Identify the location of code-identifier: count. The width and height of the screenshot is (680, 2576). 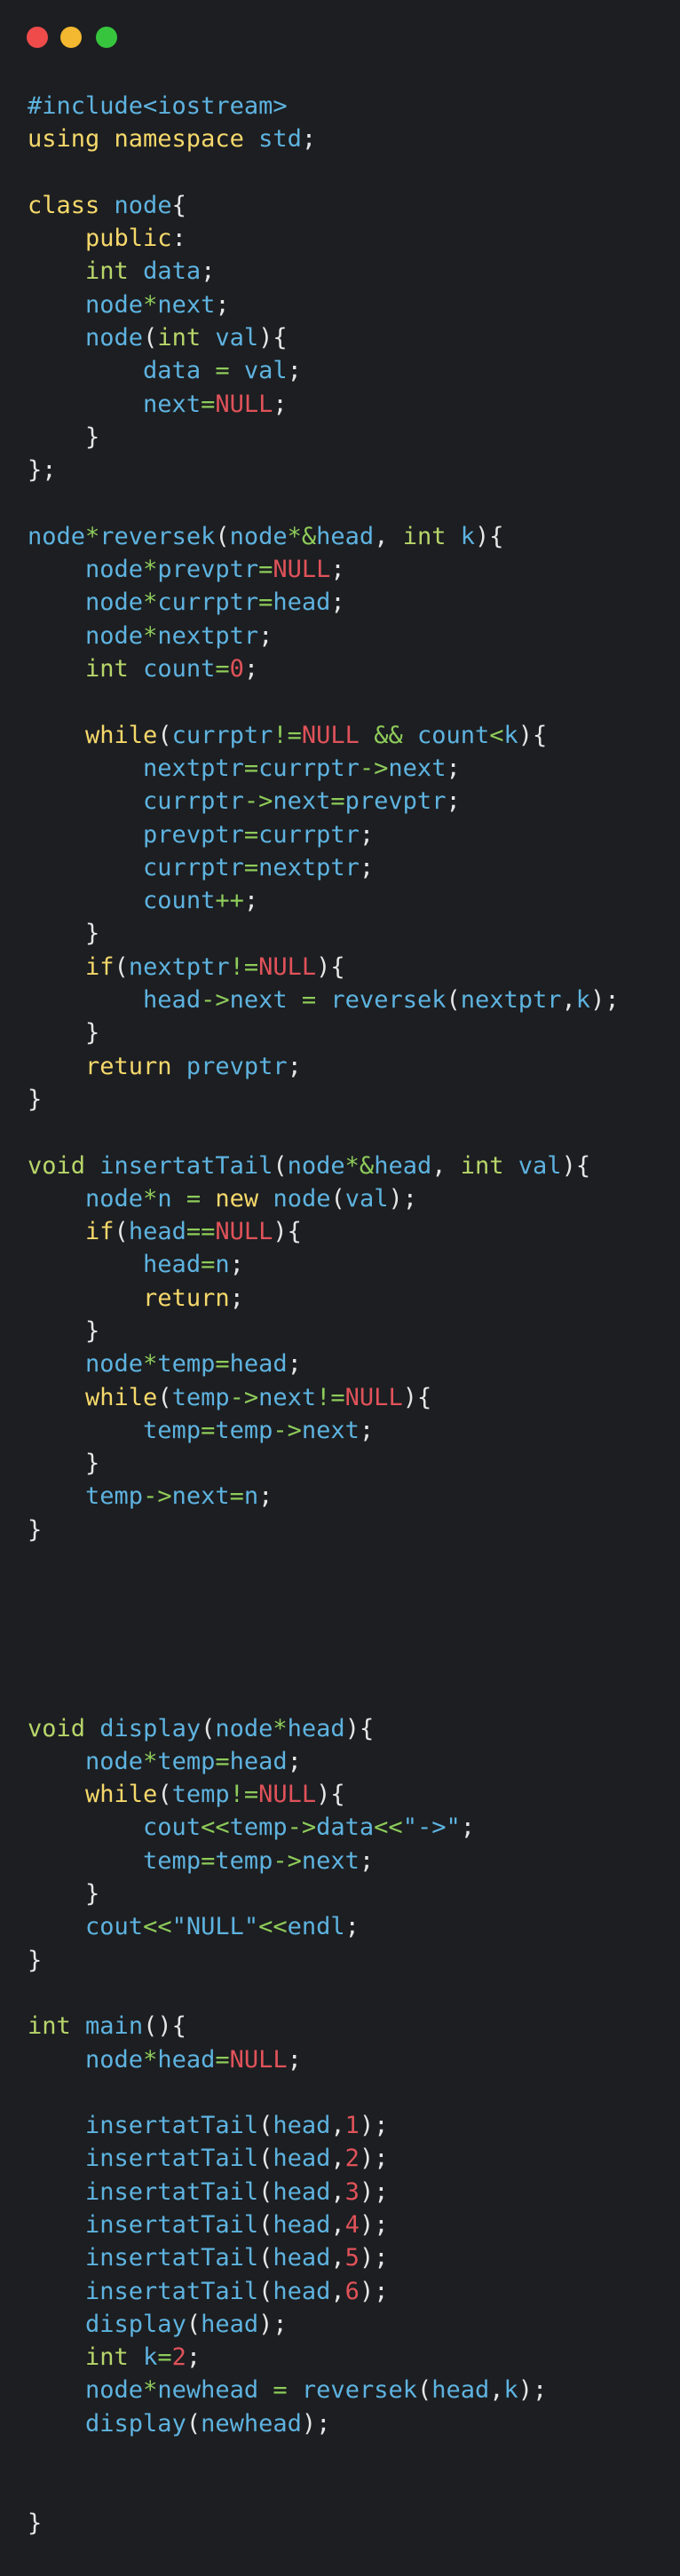
(179, 901).